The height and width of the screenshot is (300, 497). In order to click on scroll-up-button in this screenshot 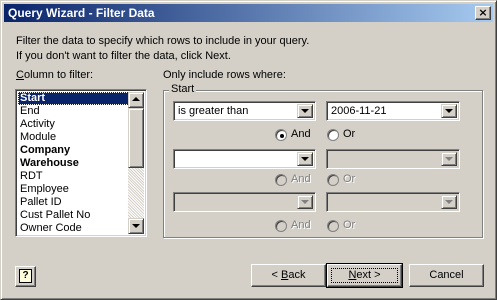, I will do `click(136, 100)`.